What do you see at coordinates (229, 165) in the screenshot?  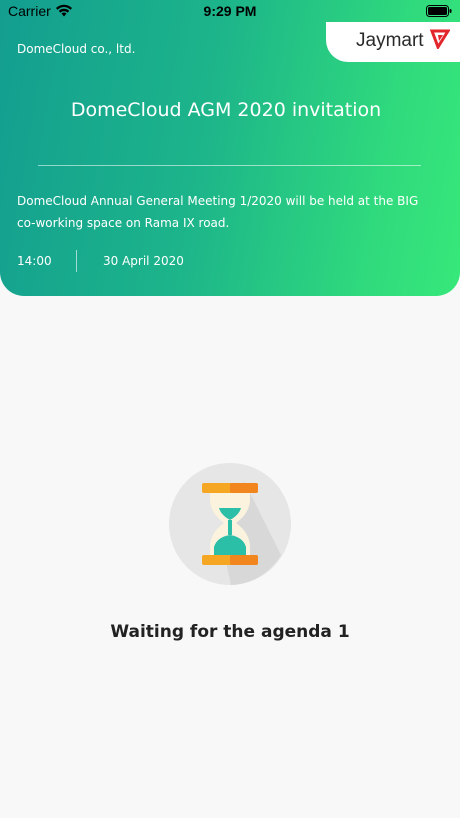 I see `header-divider` at bounding box center [229, 165].